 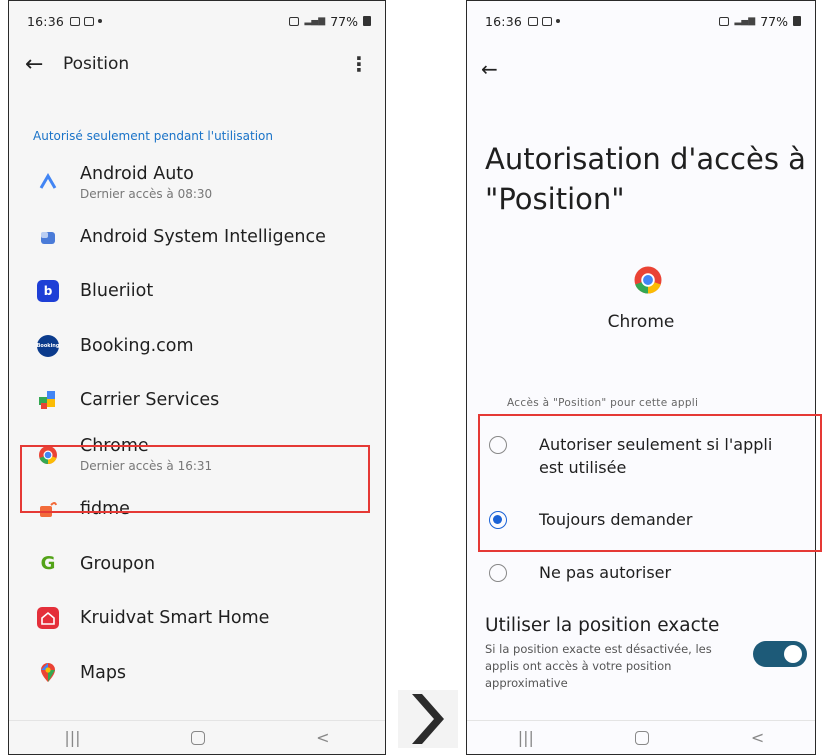 I want to click on app-last-access: Dernier accès à 08:30, so click(x=146, y=193).